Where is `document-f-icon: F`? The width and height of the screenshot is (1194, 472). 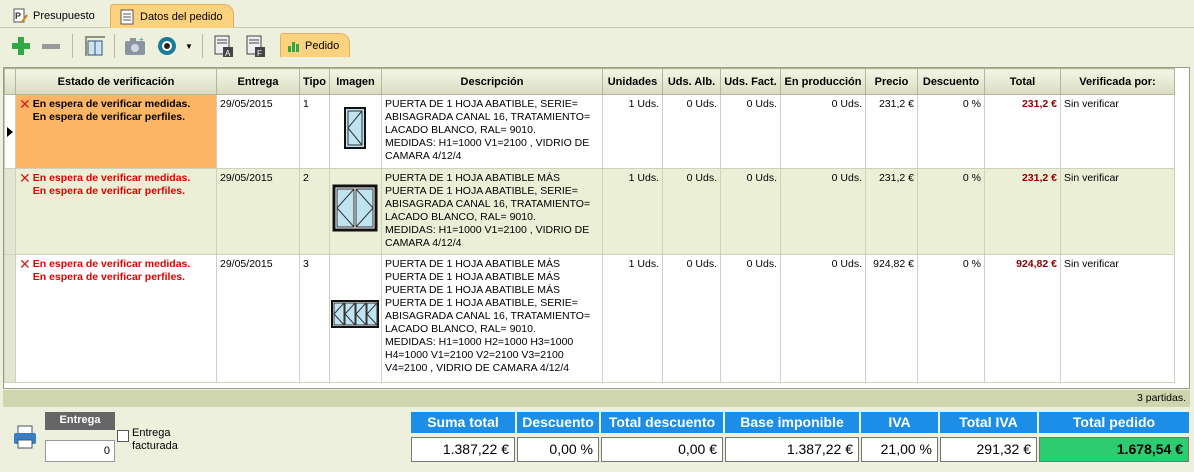 document-f-icon: F is located at coordinates (255, 46).